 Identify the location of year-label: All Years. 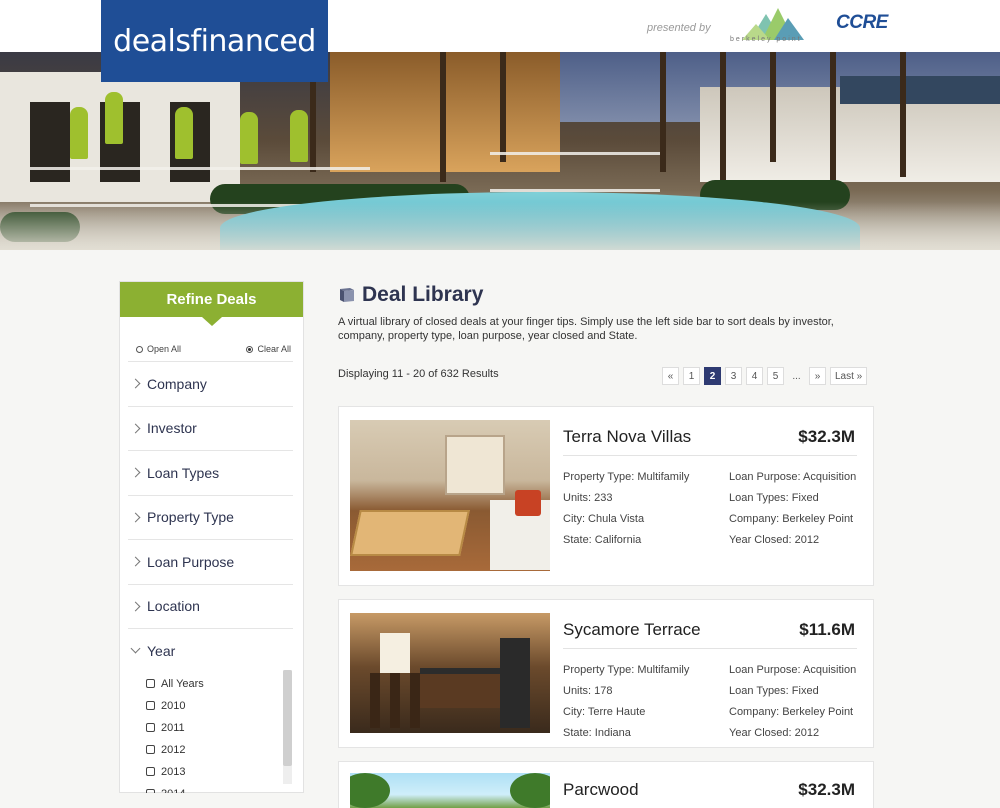
(182, 683).